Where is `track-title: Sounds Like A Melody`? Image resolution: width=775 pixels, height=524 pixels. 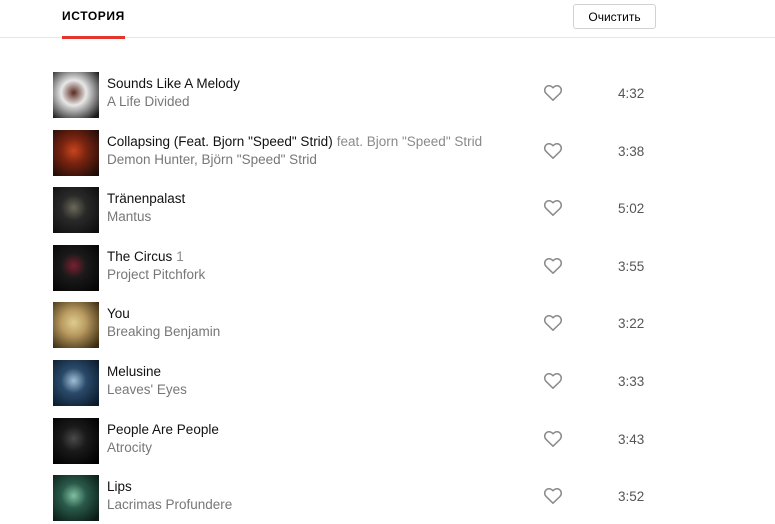
track-title: Sounds Like A Melody is located at coordinates (173, 83).